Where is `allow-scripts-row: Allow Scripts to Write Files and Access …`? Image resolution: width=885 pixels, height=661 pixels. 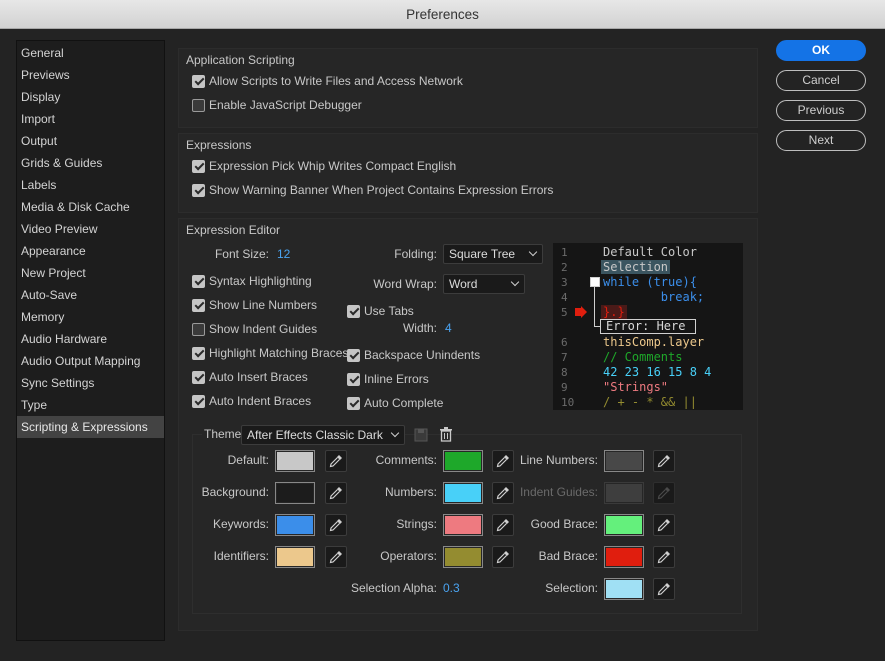 allow-scripts-row: Allow Scripts to Write Files and Access … is located at coordinates (327, 81).